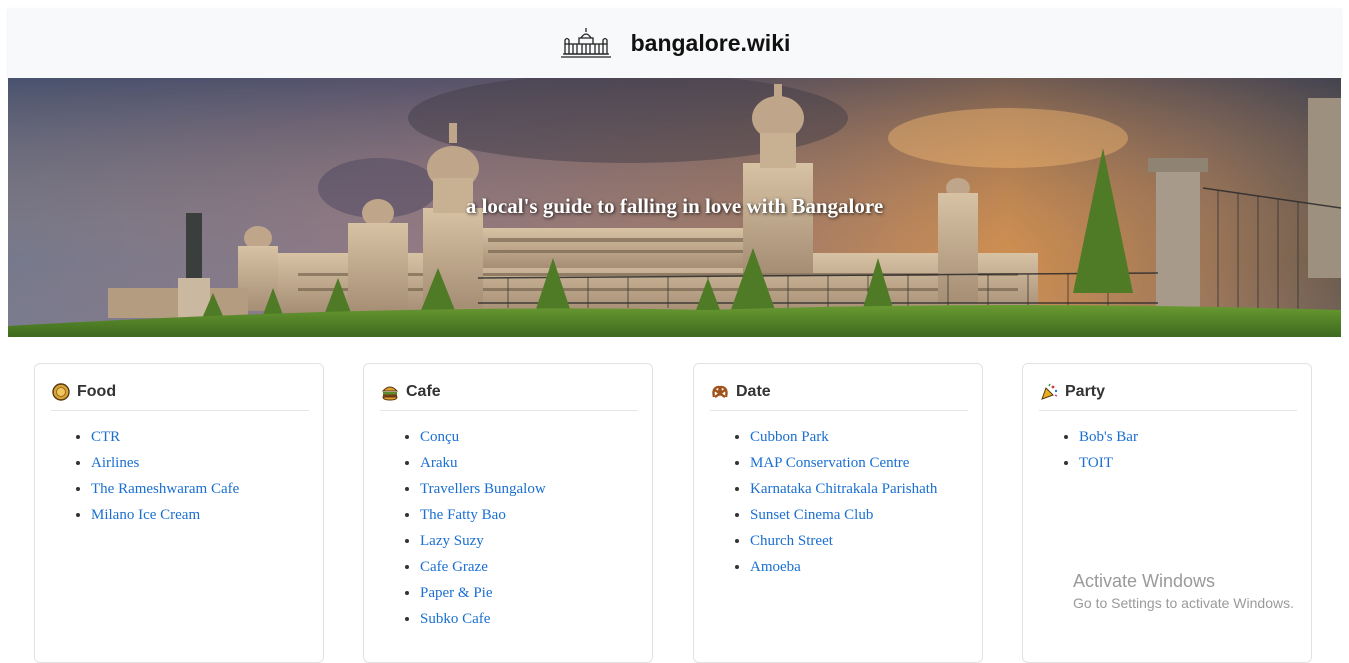 Image resolution: width=1349 pixels, height=663 pixels. Describe the element at coordinates (1183, 603) in the screenshot. I see `watermark-subtitle: Go to Settings to activate Windows.` at that location.